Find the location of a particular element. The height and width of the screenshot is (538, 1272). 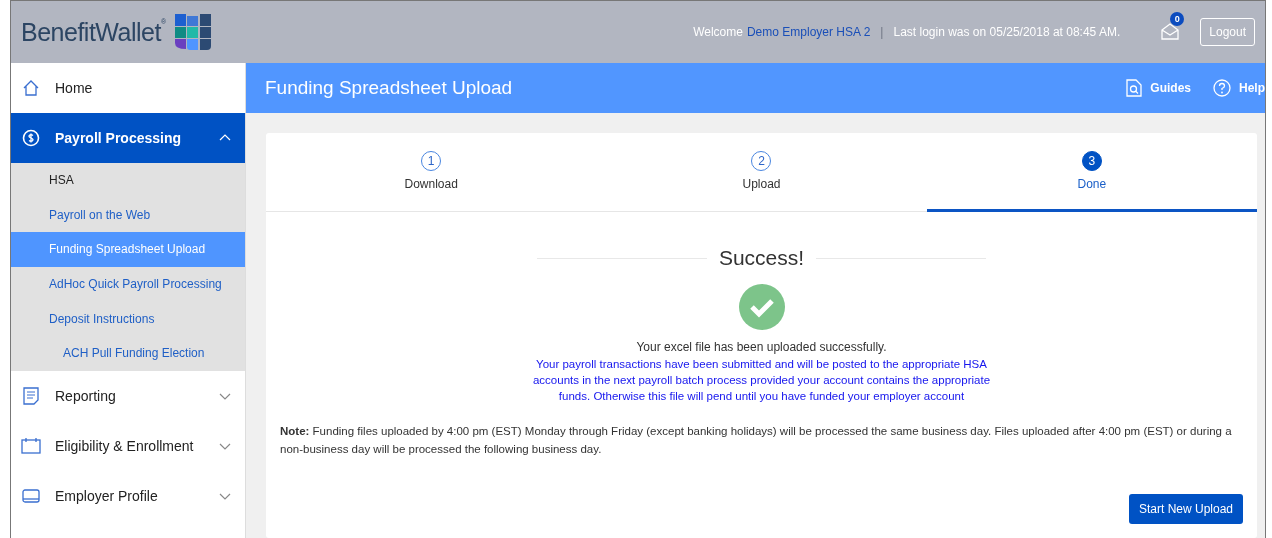

nav-item: Home is located at coordinates (128, 88).